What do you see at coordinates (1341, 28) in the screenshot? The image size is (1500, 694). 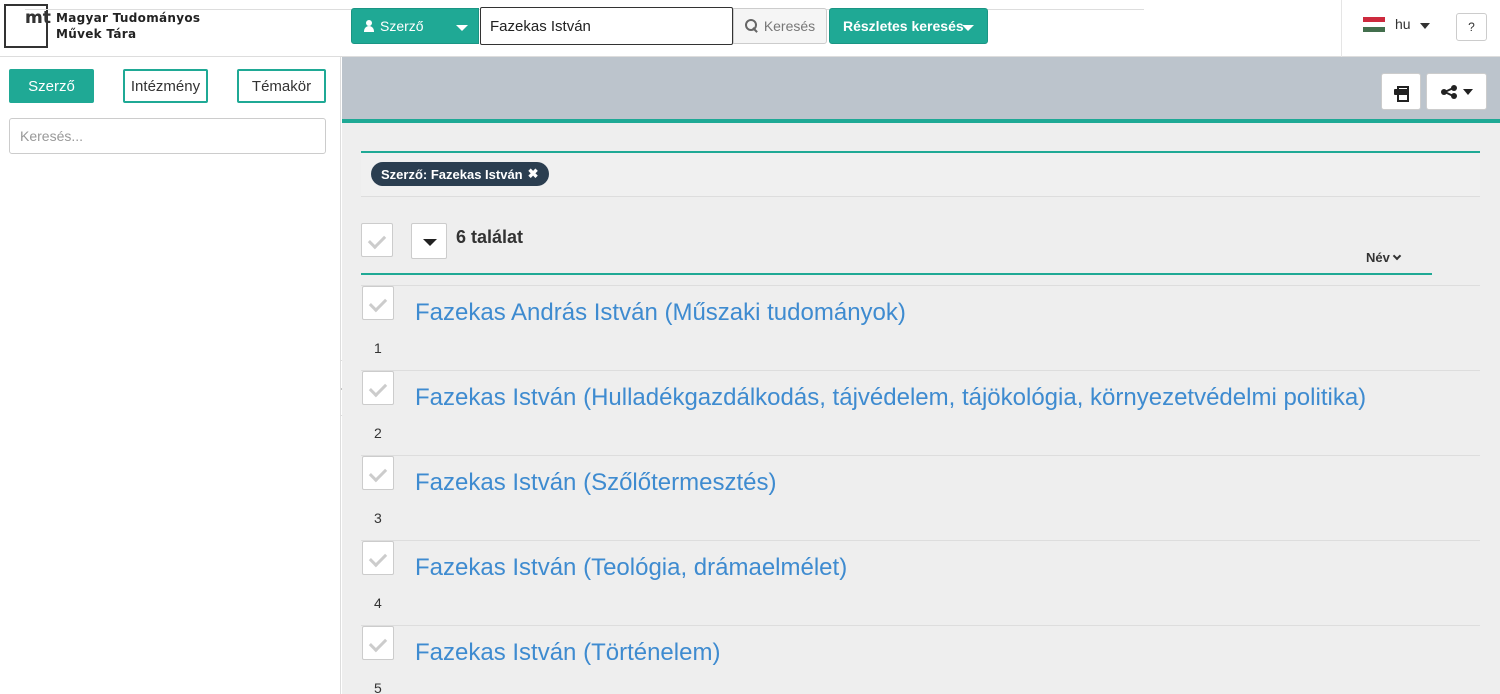 I see `header-divider` at bounding box center [1341, 28].